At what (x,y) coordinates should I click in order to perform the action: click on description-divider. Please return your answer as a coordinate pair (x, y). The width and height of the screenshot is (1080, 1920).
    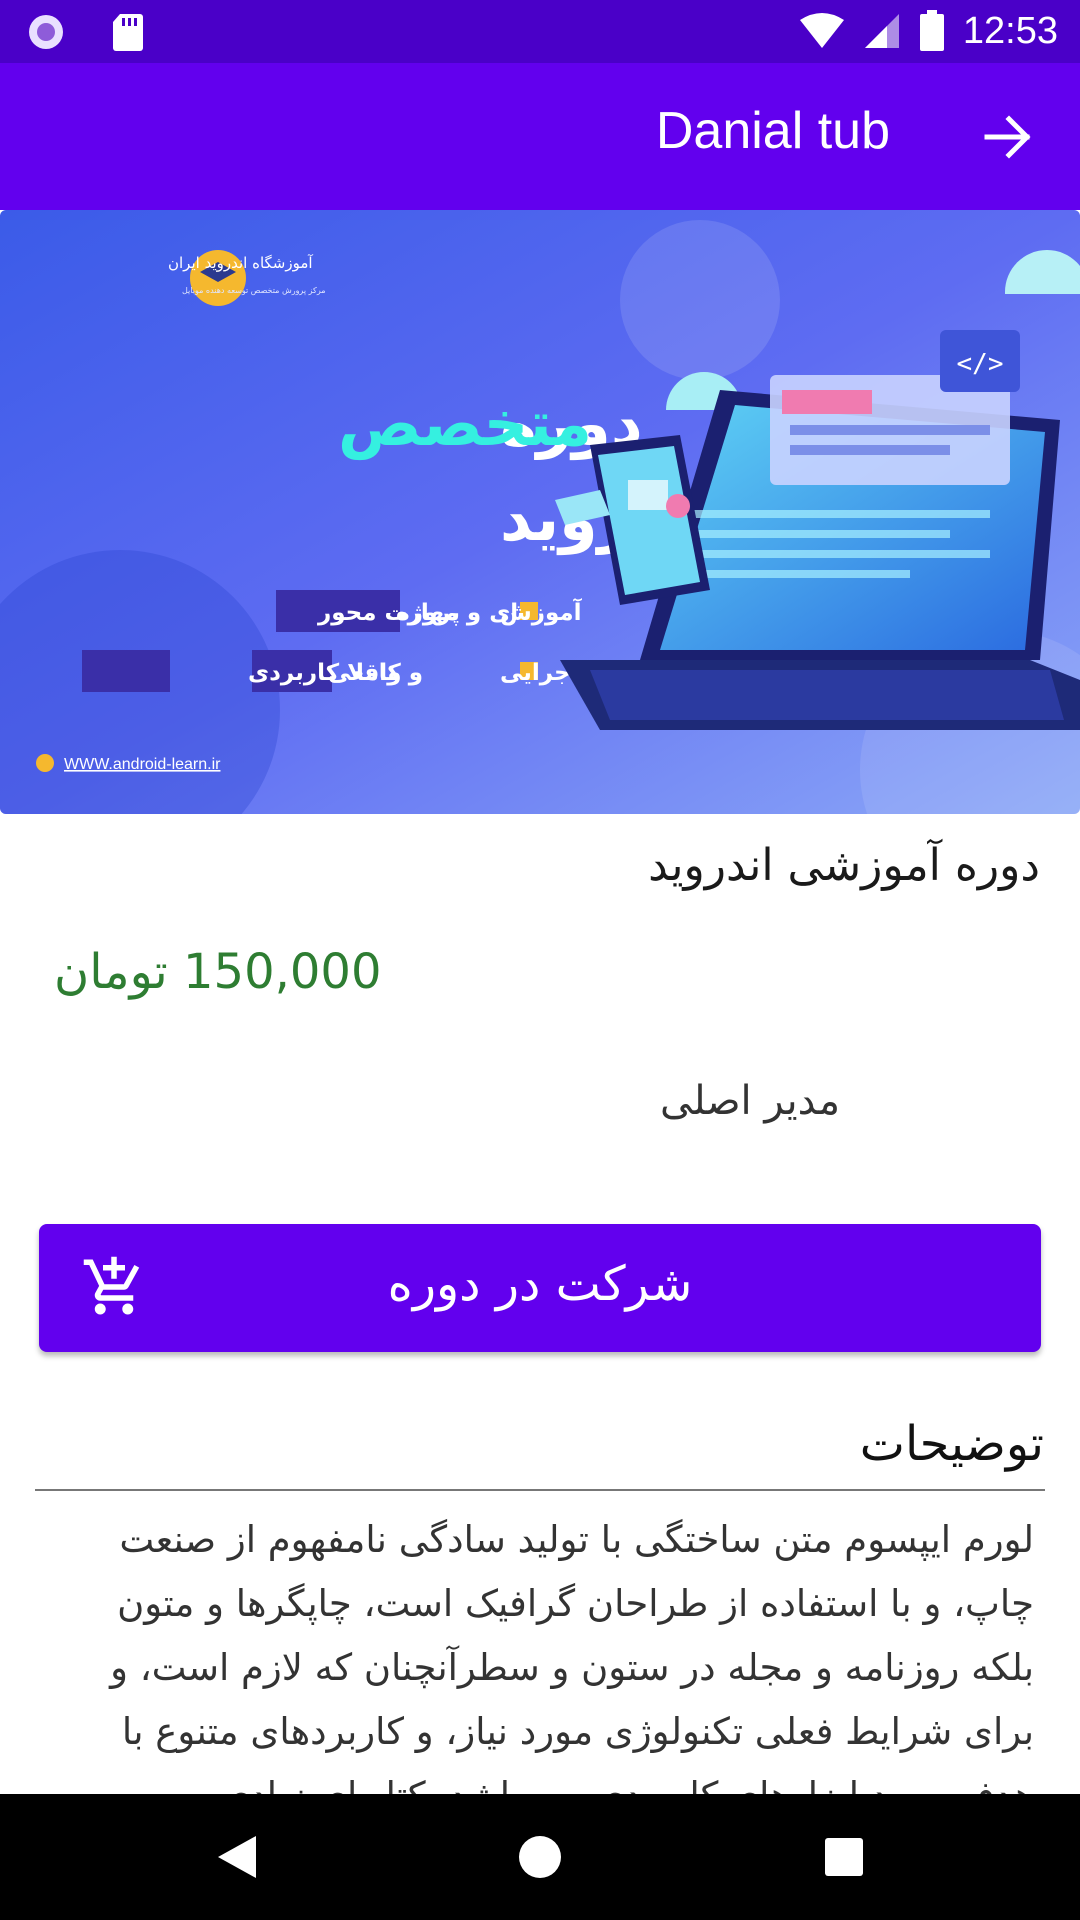
    Looking at the image, I should click on (540, 1490).